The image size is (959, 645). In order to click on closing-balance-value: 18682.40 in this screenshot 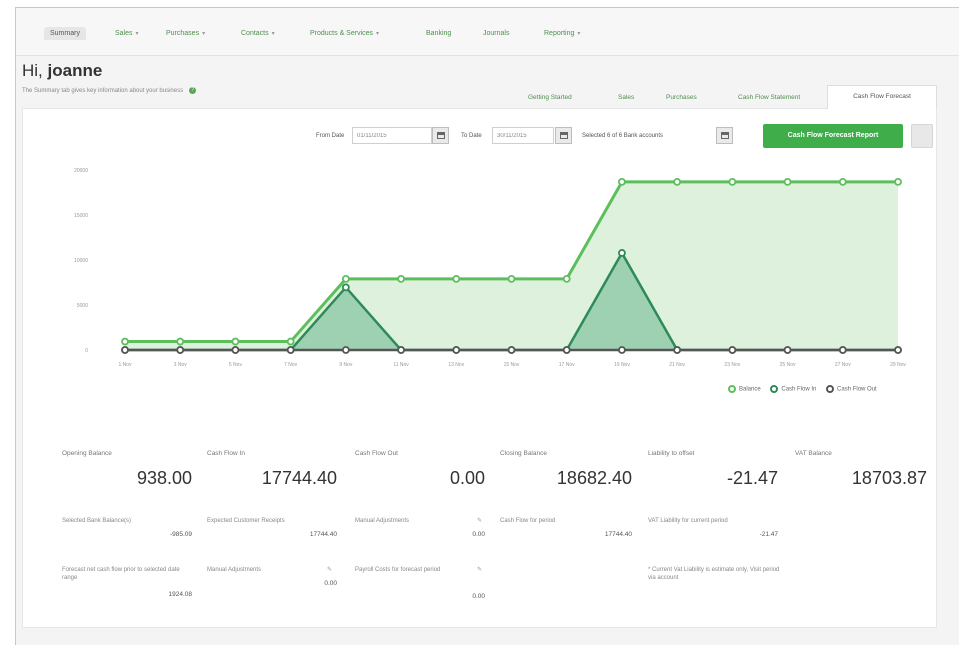, I will do `click(594, 478)`.